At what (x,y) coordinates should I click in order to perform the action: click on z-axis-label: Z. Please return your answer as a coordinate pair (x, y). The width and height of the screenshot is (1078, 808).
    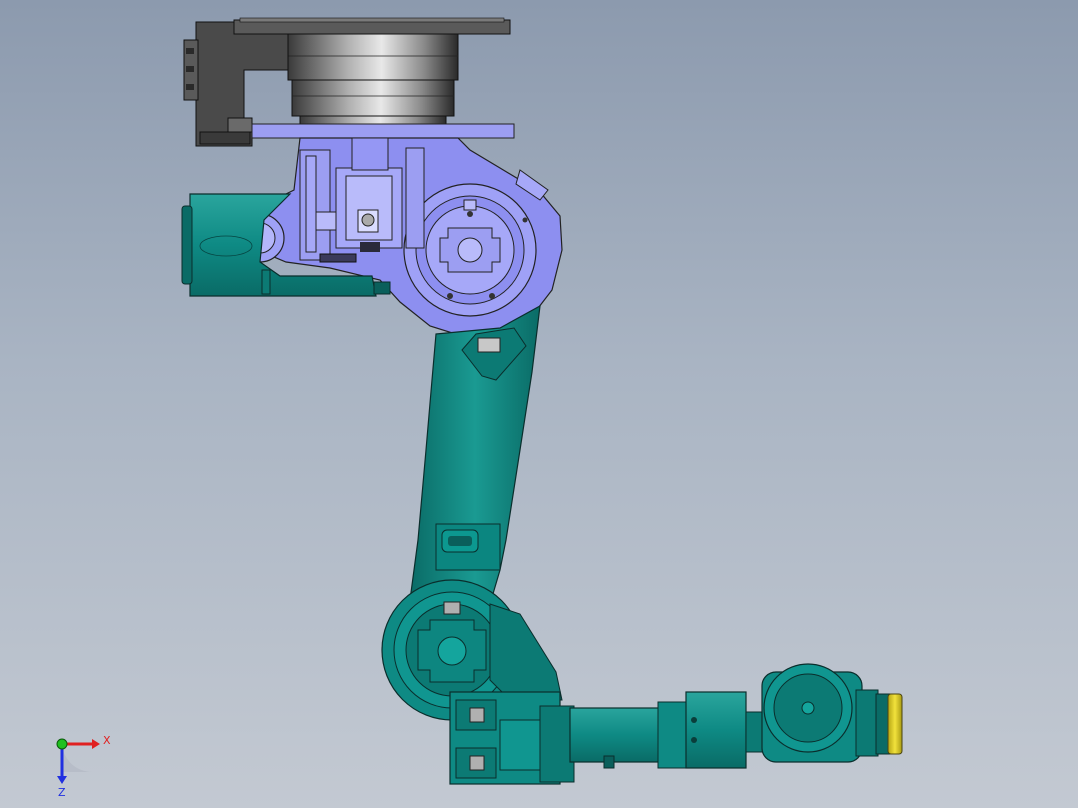
    Looking at the image, I should click on (62, 792).